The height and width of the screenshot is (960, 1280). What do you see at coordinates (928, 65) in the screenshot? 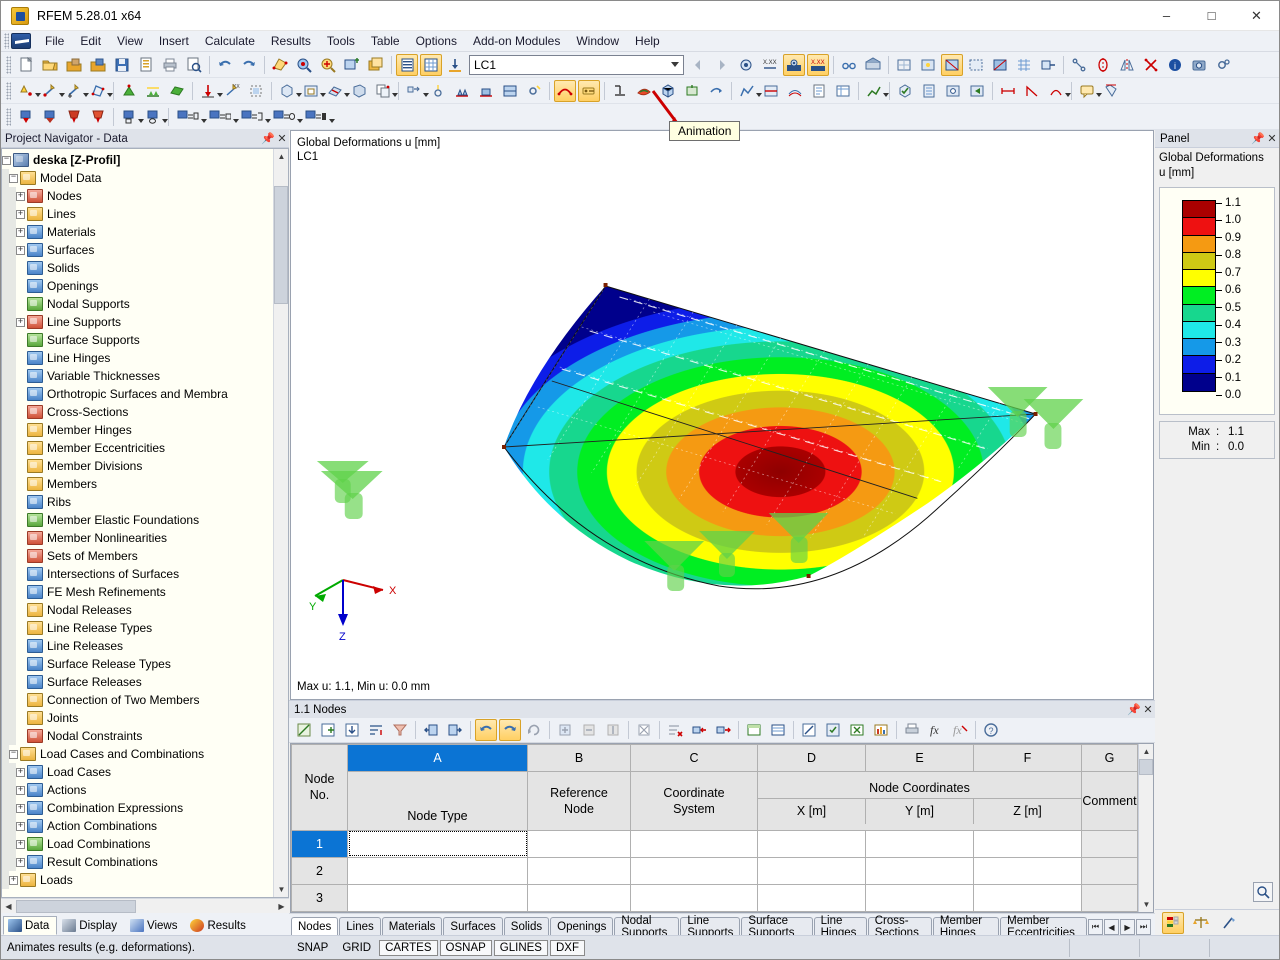
I see `solid-view-icon` at bounding box center [928, 65].